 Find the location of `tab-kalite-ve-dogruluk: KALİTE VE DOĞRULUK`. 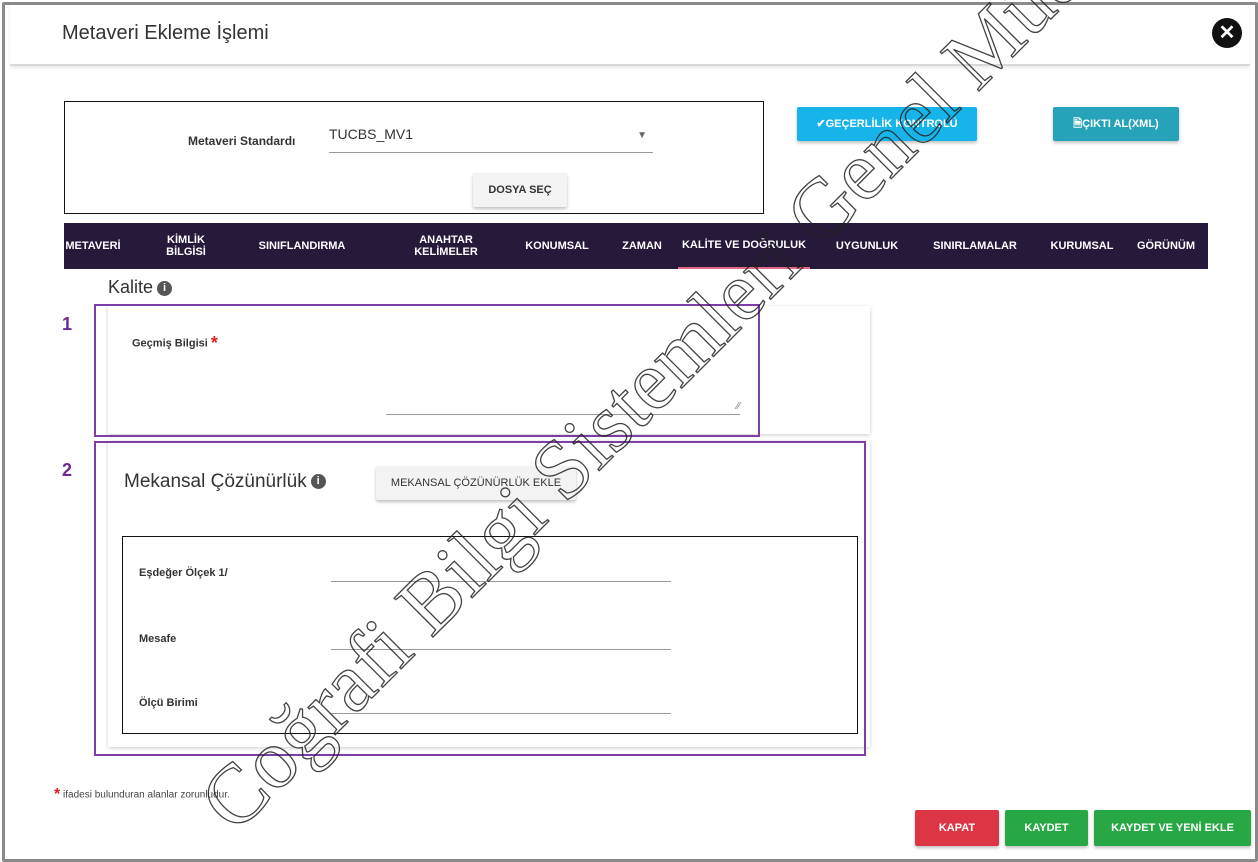

tab-kalite-ve-dogruluk: KALİTE VE DOĞRULUK is located at coordinates (744, 246).